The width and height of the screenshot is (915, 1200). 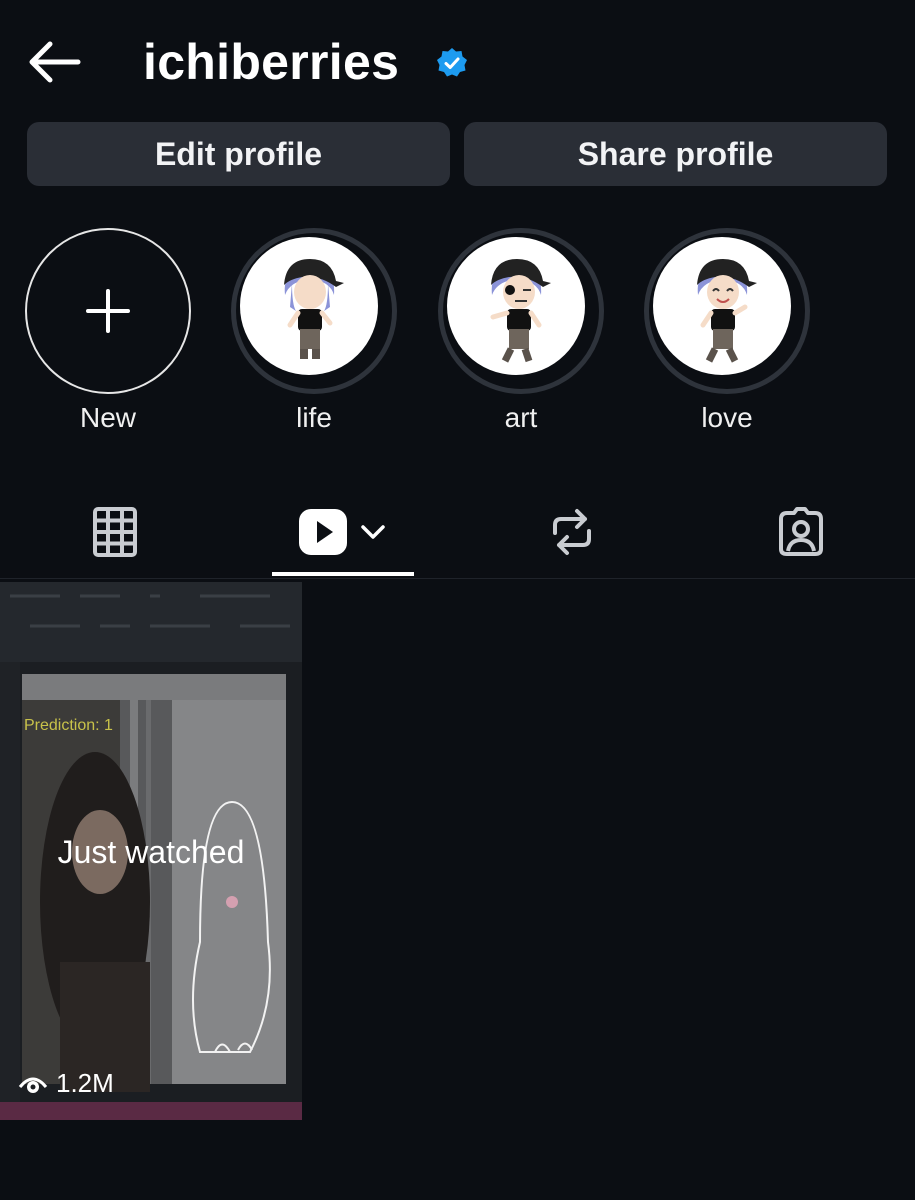 I want to click on repost-icon, so click(x=572, y=532).